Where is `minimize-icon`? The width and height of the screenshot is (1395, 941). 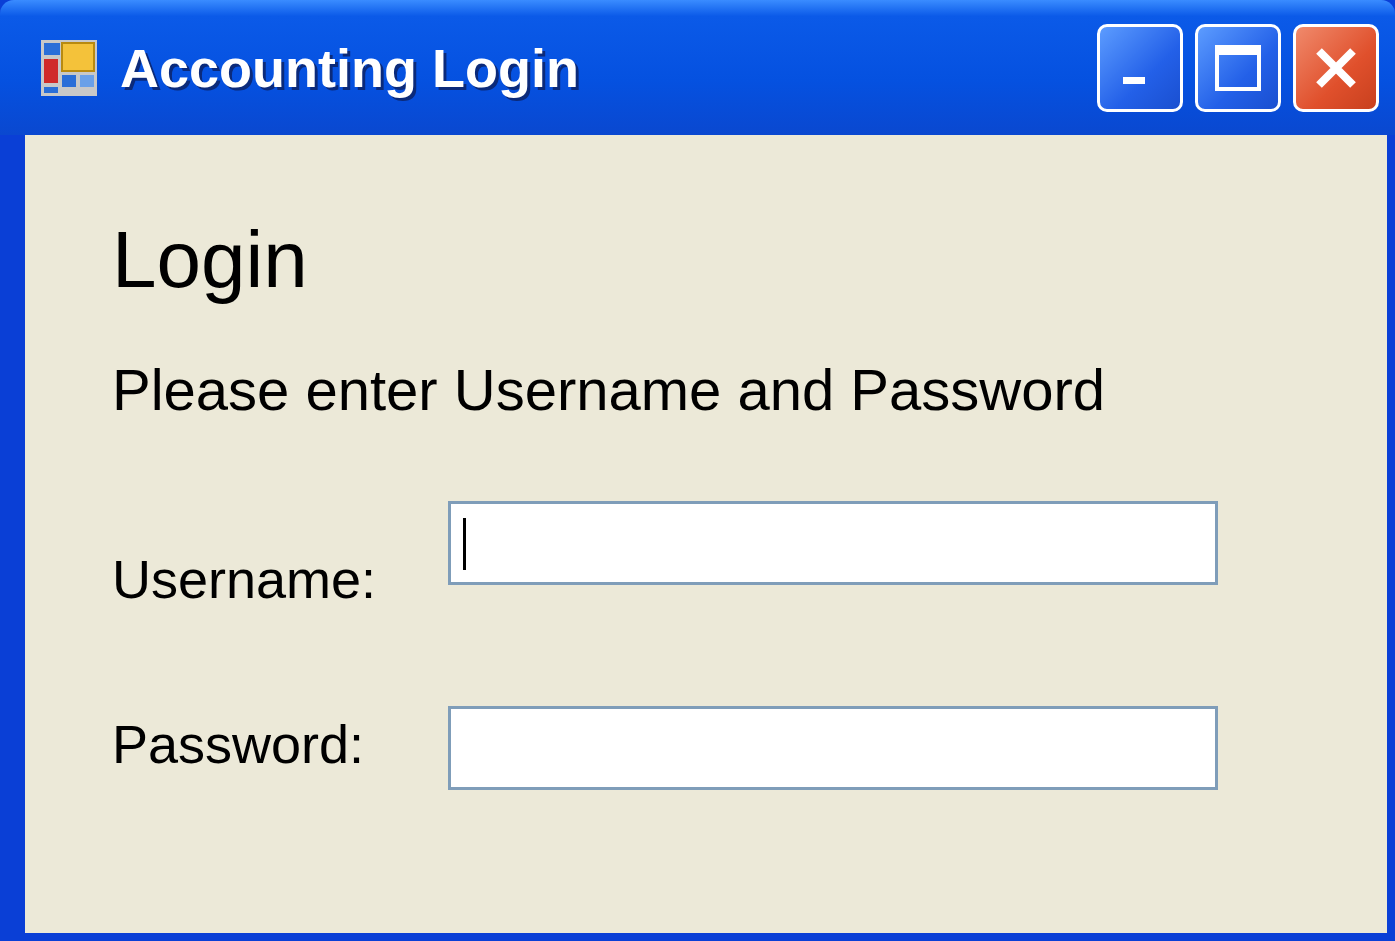
minimize-icon is located at coordinates (1134, 80).